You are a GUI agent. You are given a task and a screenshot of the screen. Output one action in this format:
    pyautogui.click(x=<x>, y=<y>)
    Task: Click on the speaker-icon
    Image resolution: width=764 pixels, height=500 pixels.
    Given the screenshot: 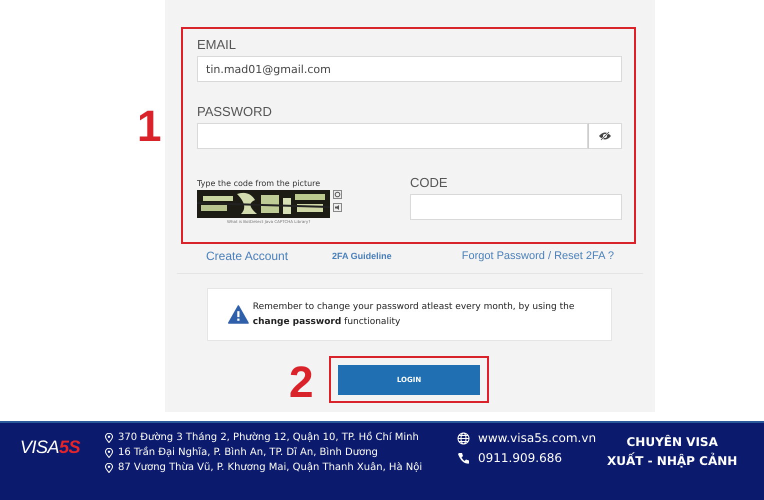 What is the action you would take?
    pyautogui.click(x=337, y=207)
    